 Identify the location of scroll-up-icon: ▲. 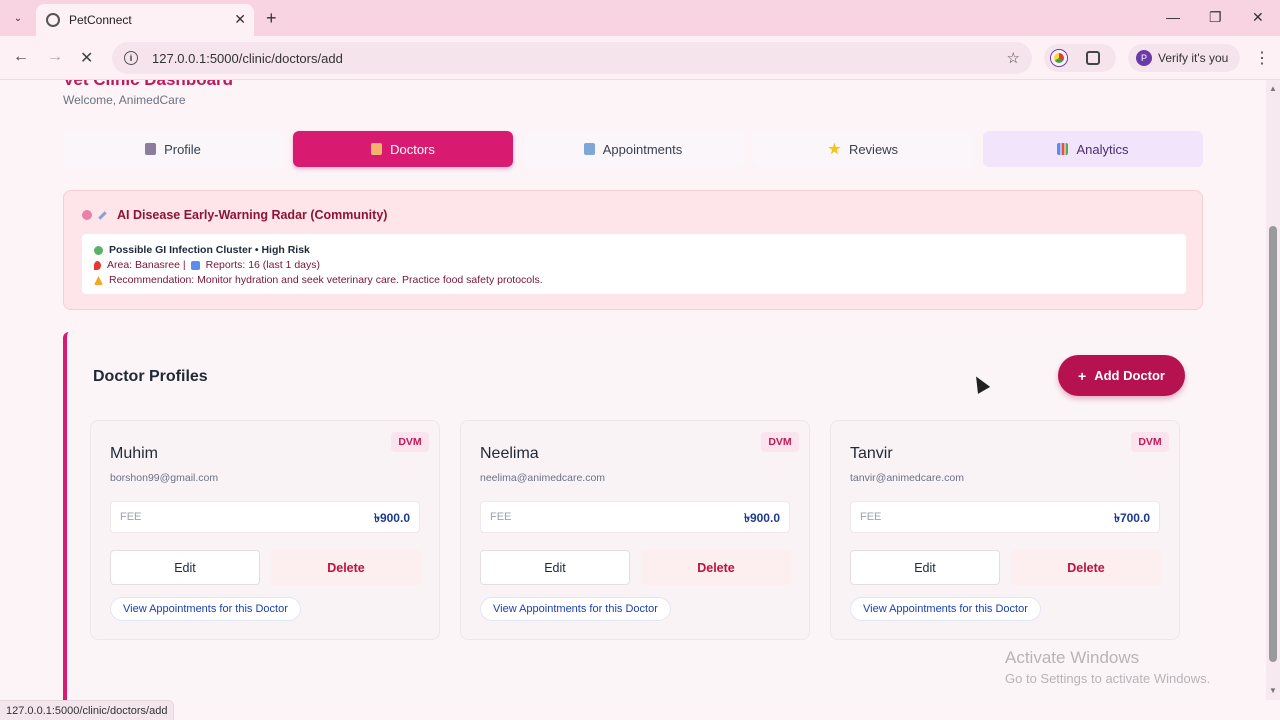
(1273, 88).